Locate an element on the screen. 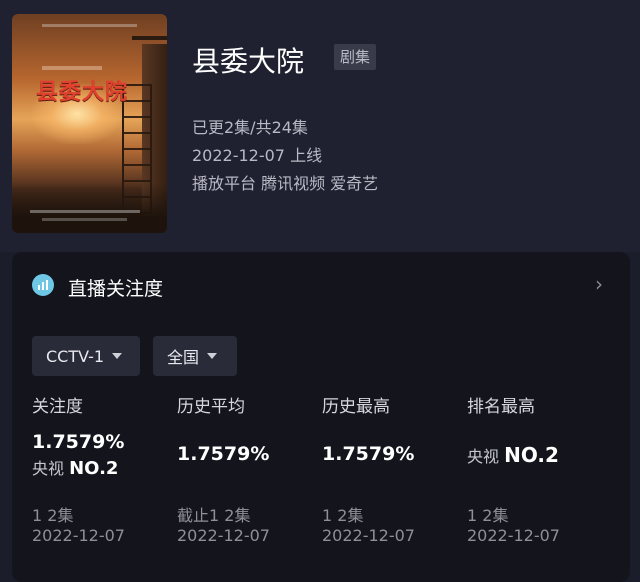 This screenshot has width=640, height=582. stat-label: 历史最高 is located at coordinates (356, 407).